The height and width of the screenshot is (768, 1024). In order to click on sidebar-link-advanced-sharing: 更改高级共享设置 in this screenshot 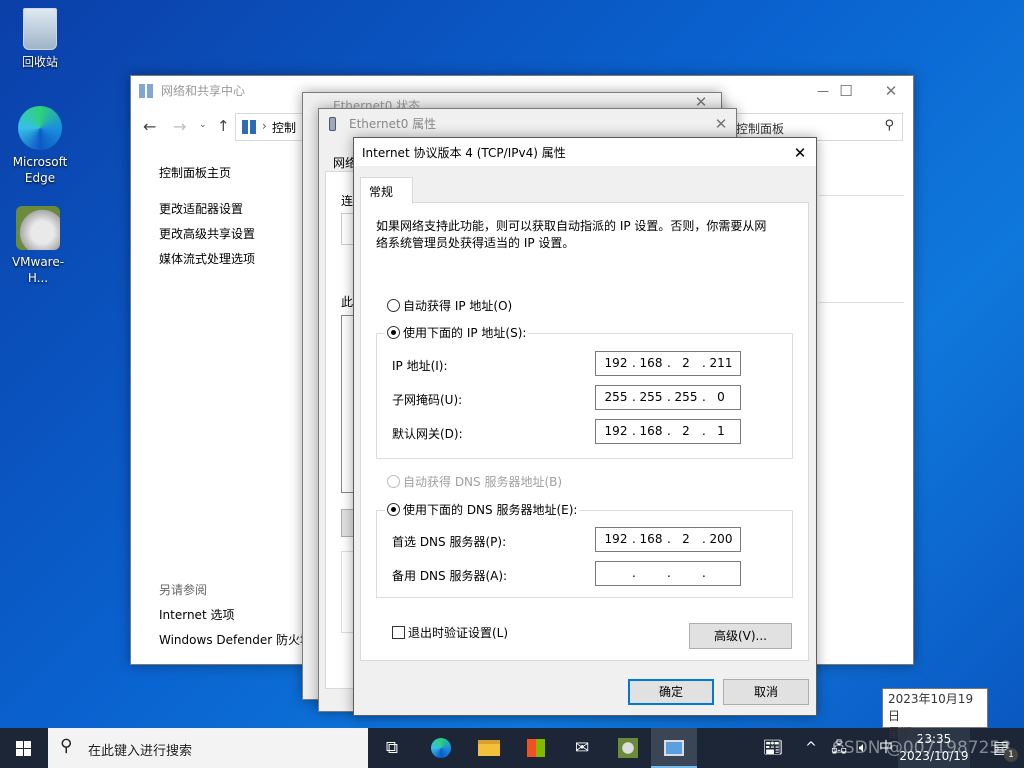, I will do `click(207, 233)`.